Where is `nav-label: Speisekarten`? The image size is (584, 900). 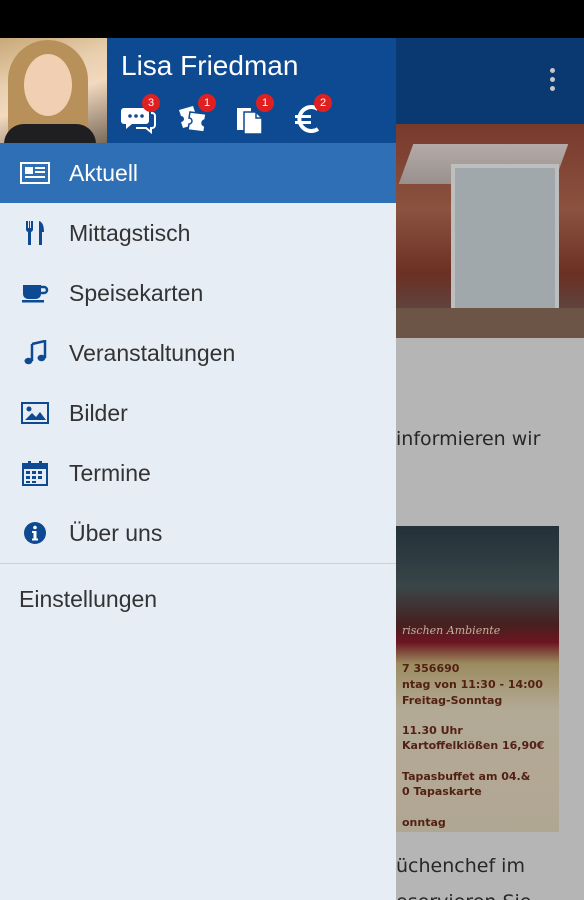 nav-label: Speisekarten is located at coordinates (136, 292).